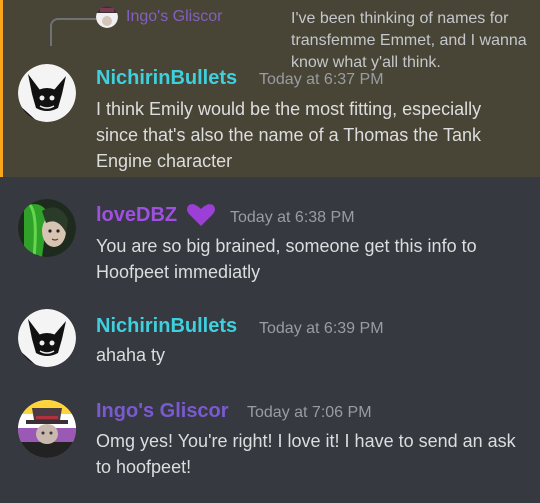 The height and width of the screenshot is (503, 540). I want to click on message-timestamp: Today at 6:39 PM, so click(321, 328).